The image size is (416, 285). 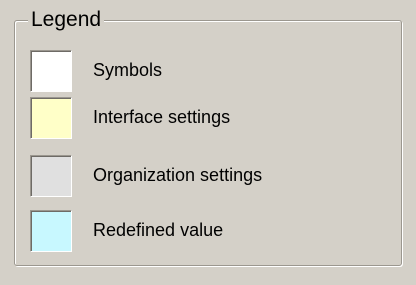 What do you see at coordinates (51, 176) in the screenshot?
I see `legend-swatch-organization-settings` at bounding box center [51, 176].